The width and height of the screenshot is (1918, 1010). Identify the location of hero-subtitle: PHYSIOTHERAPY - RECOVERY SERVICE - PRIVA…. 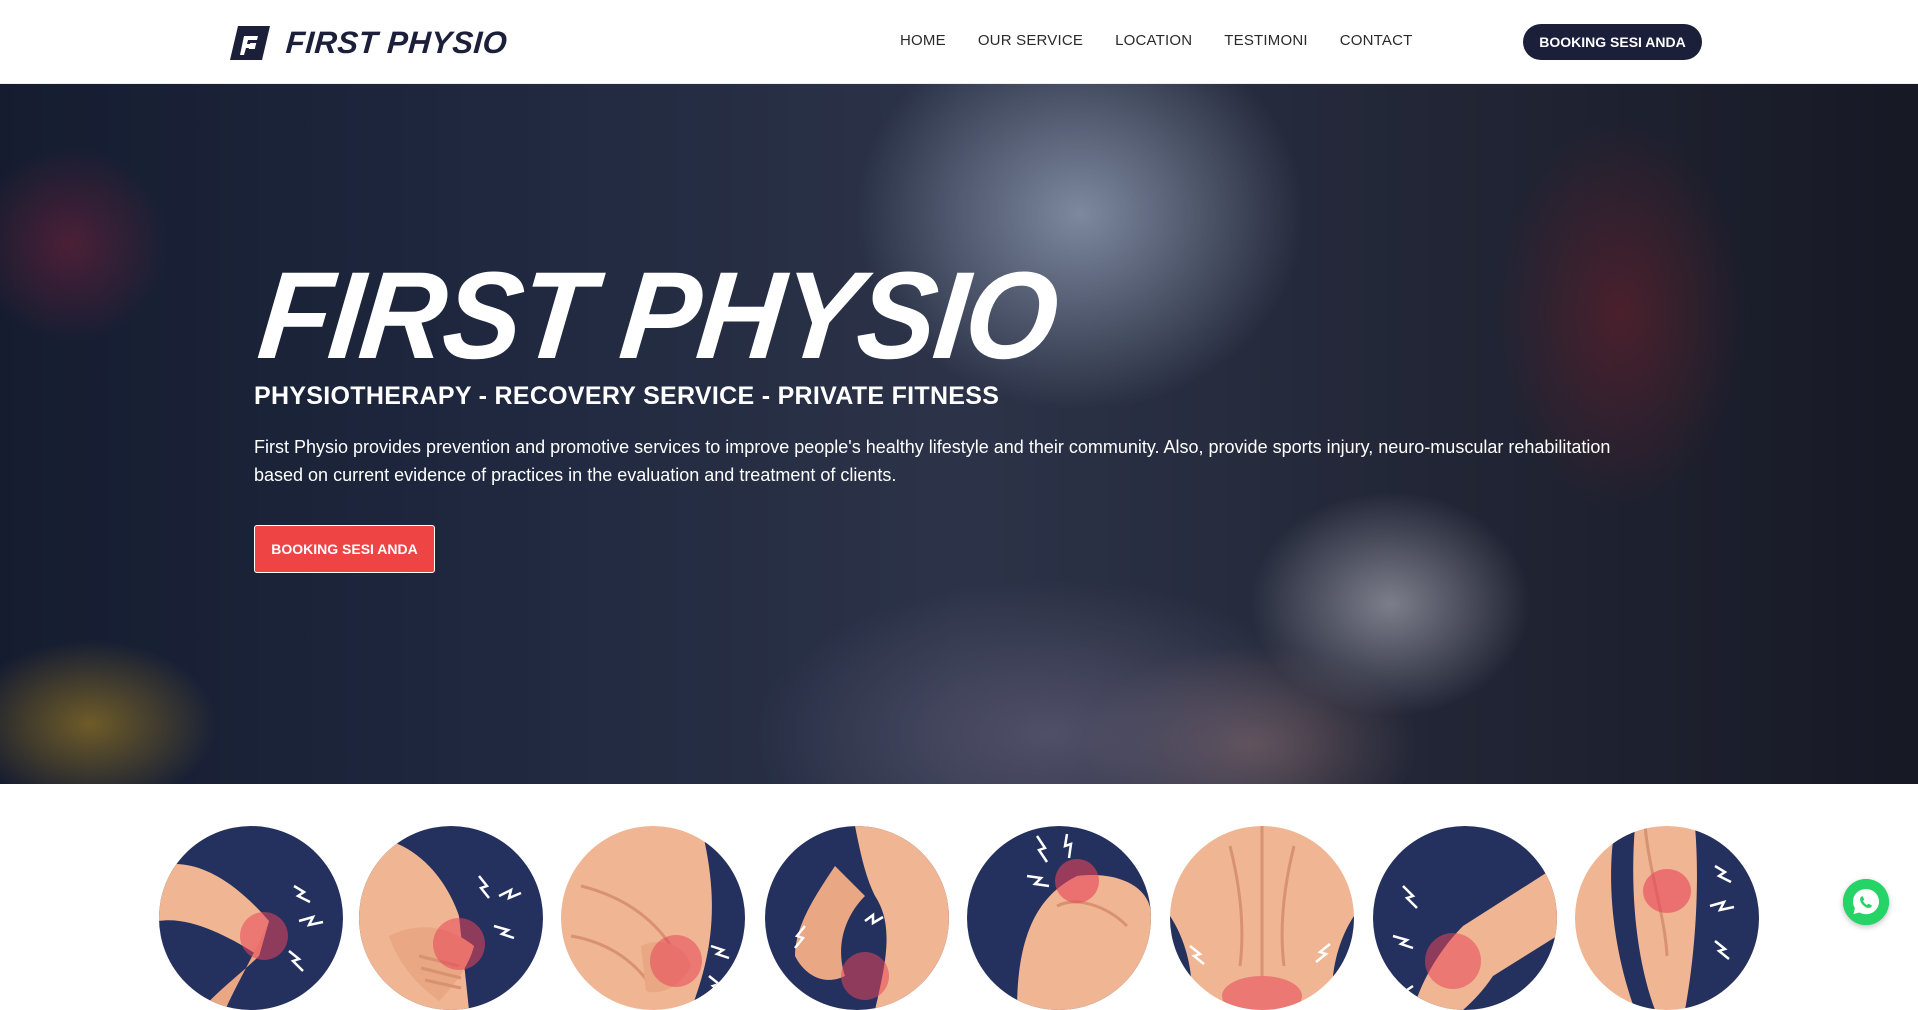
(627, 396).